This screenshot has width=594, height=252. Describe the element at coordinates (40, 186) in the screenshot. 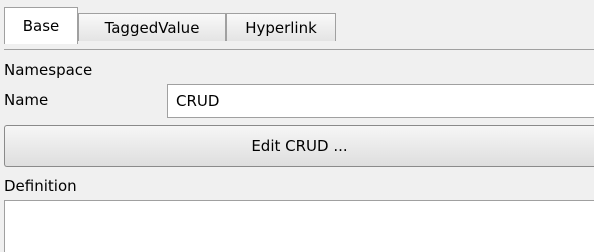

I see `definition-label: Definition` at that location.